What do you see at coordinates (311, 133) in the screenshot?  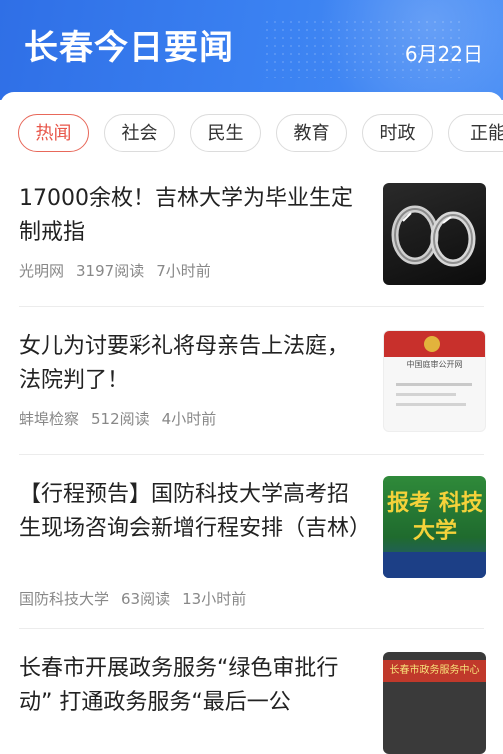 I see `tab-education: 教育` at bounding box center [311, 133].